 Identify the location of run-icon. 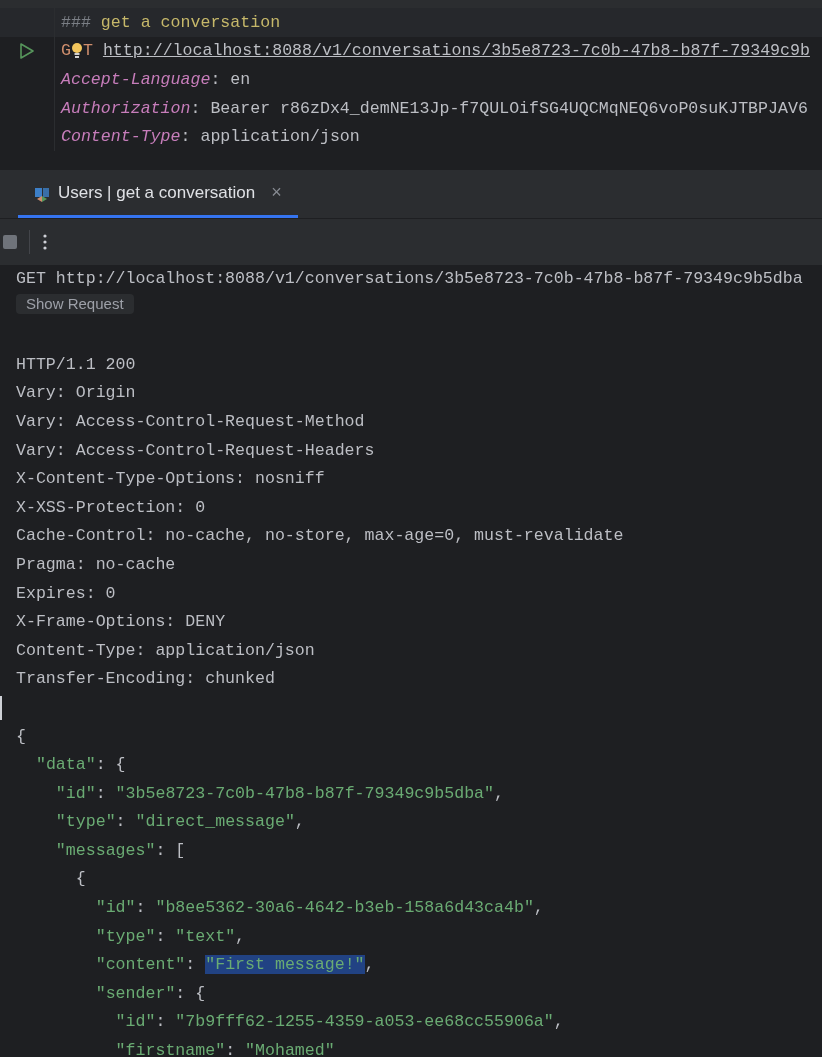
(27, 50).